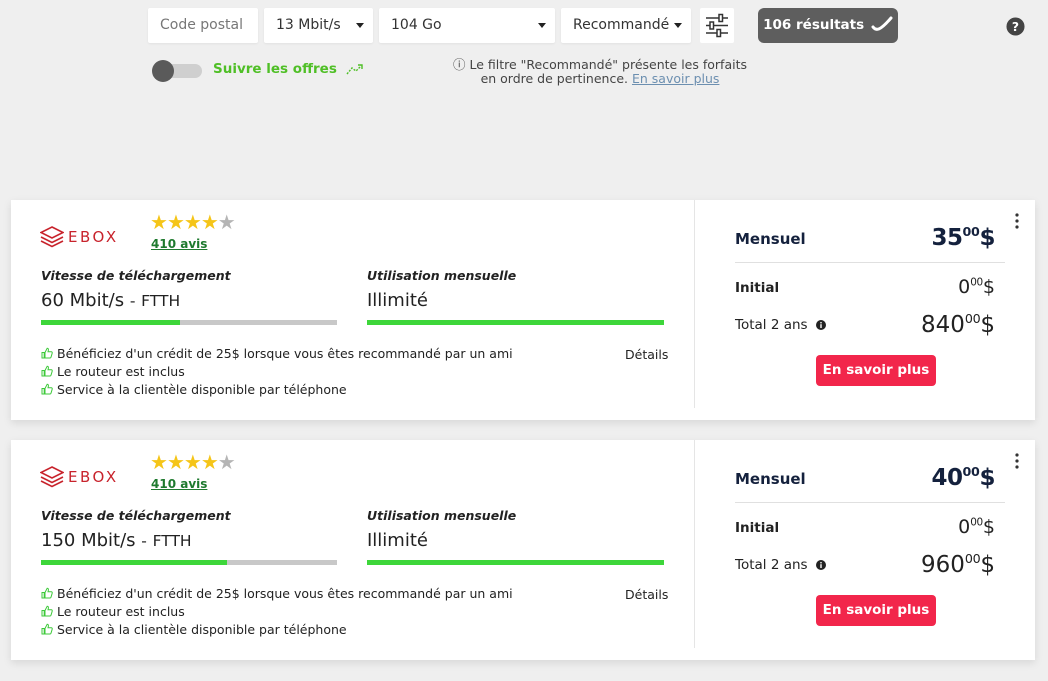 The height and width of the screenshot is (681, 1048). I want to click on usage-bar-fill, so click(515, 322).